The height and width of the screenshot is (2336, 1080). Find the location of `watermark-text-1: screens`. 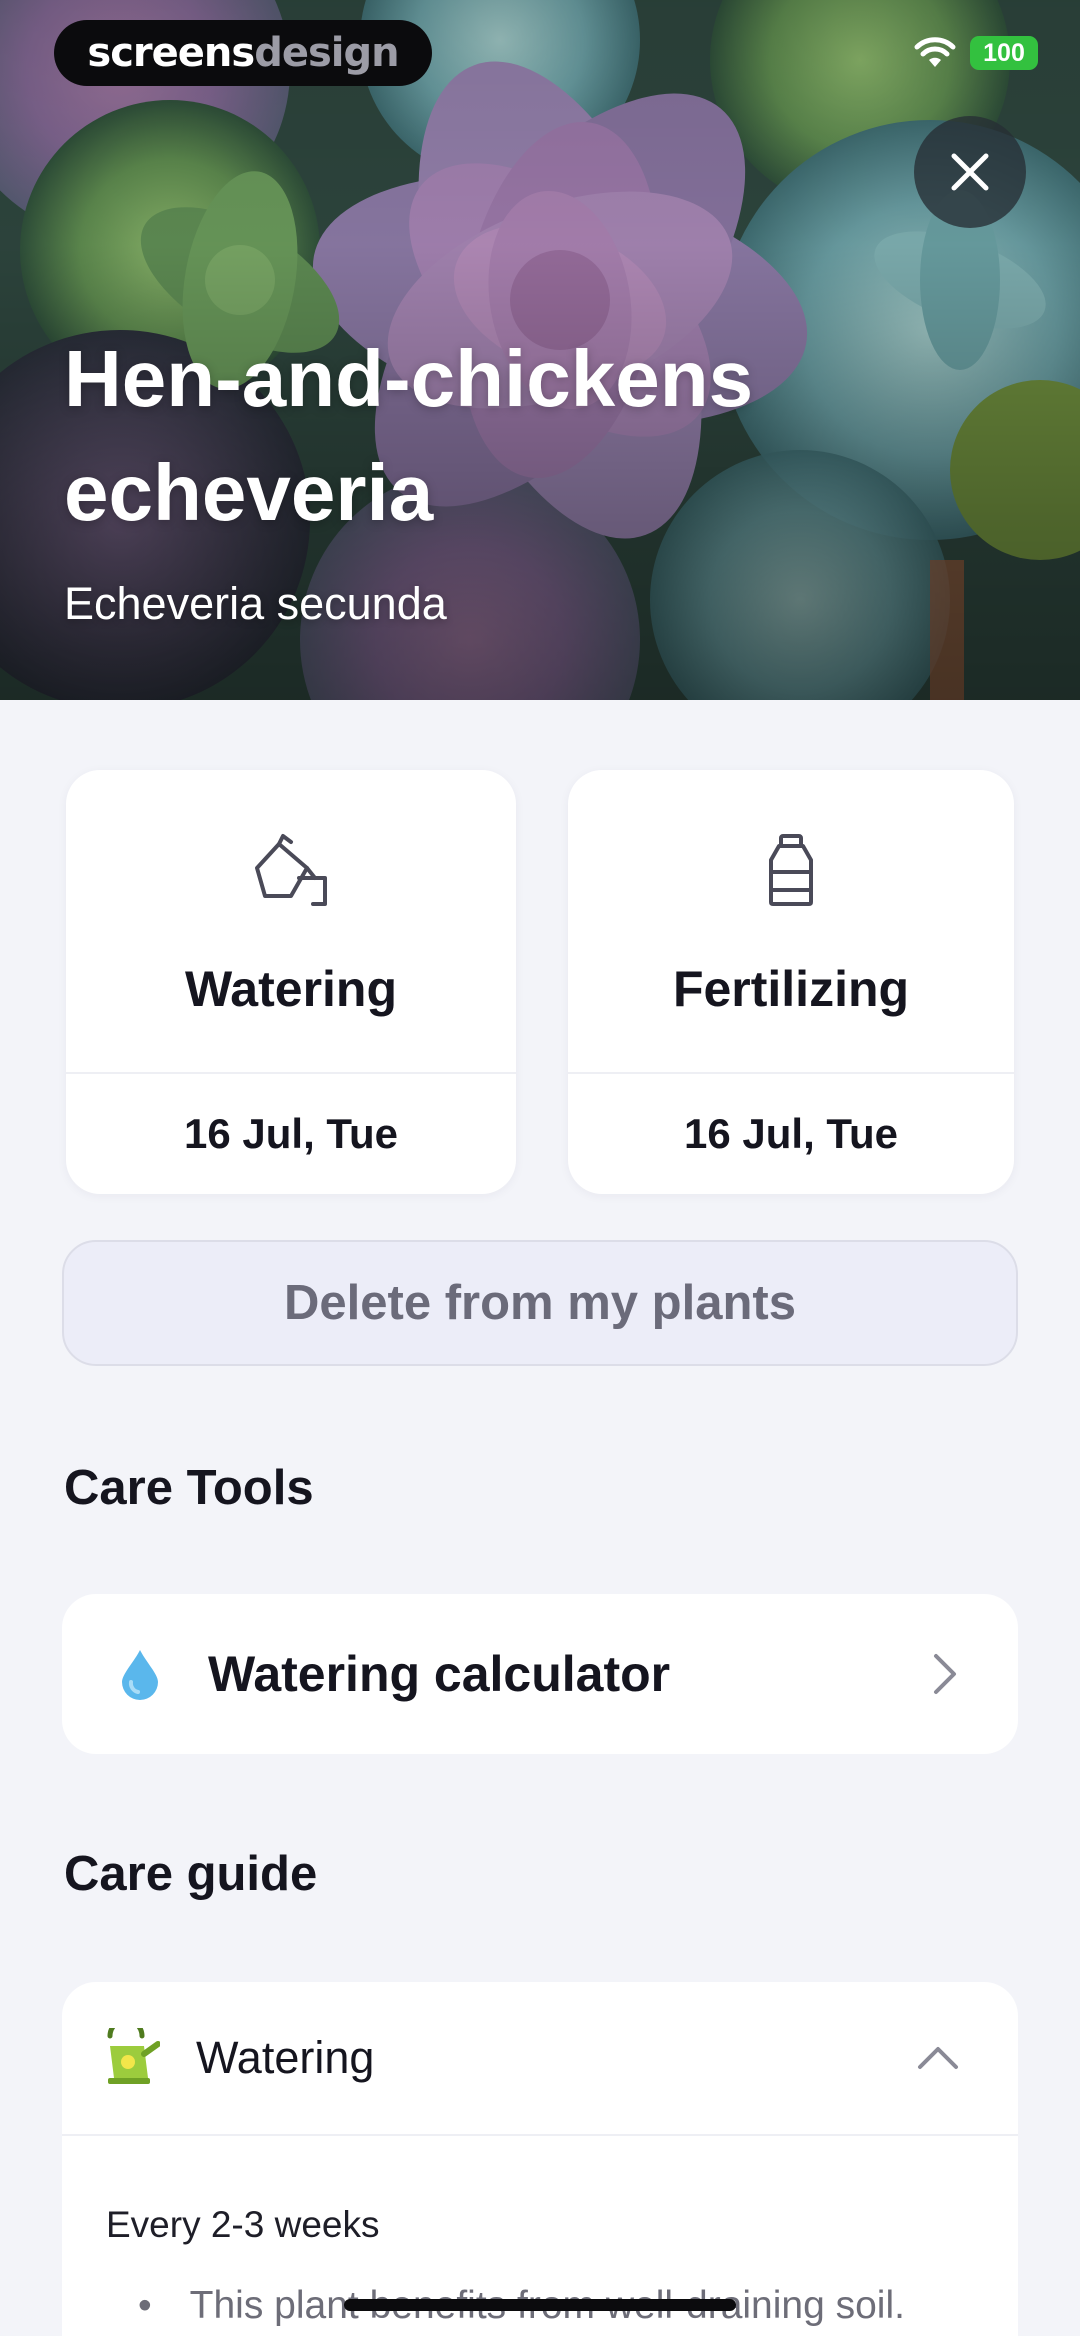

watermark-text-1: screens is located at coordinates (171, 53).